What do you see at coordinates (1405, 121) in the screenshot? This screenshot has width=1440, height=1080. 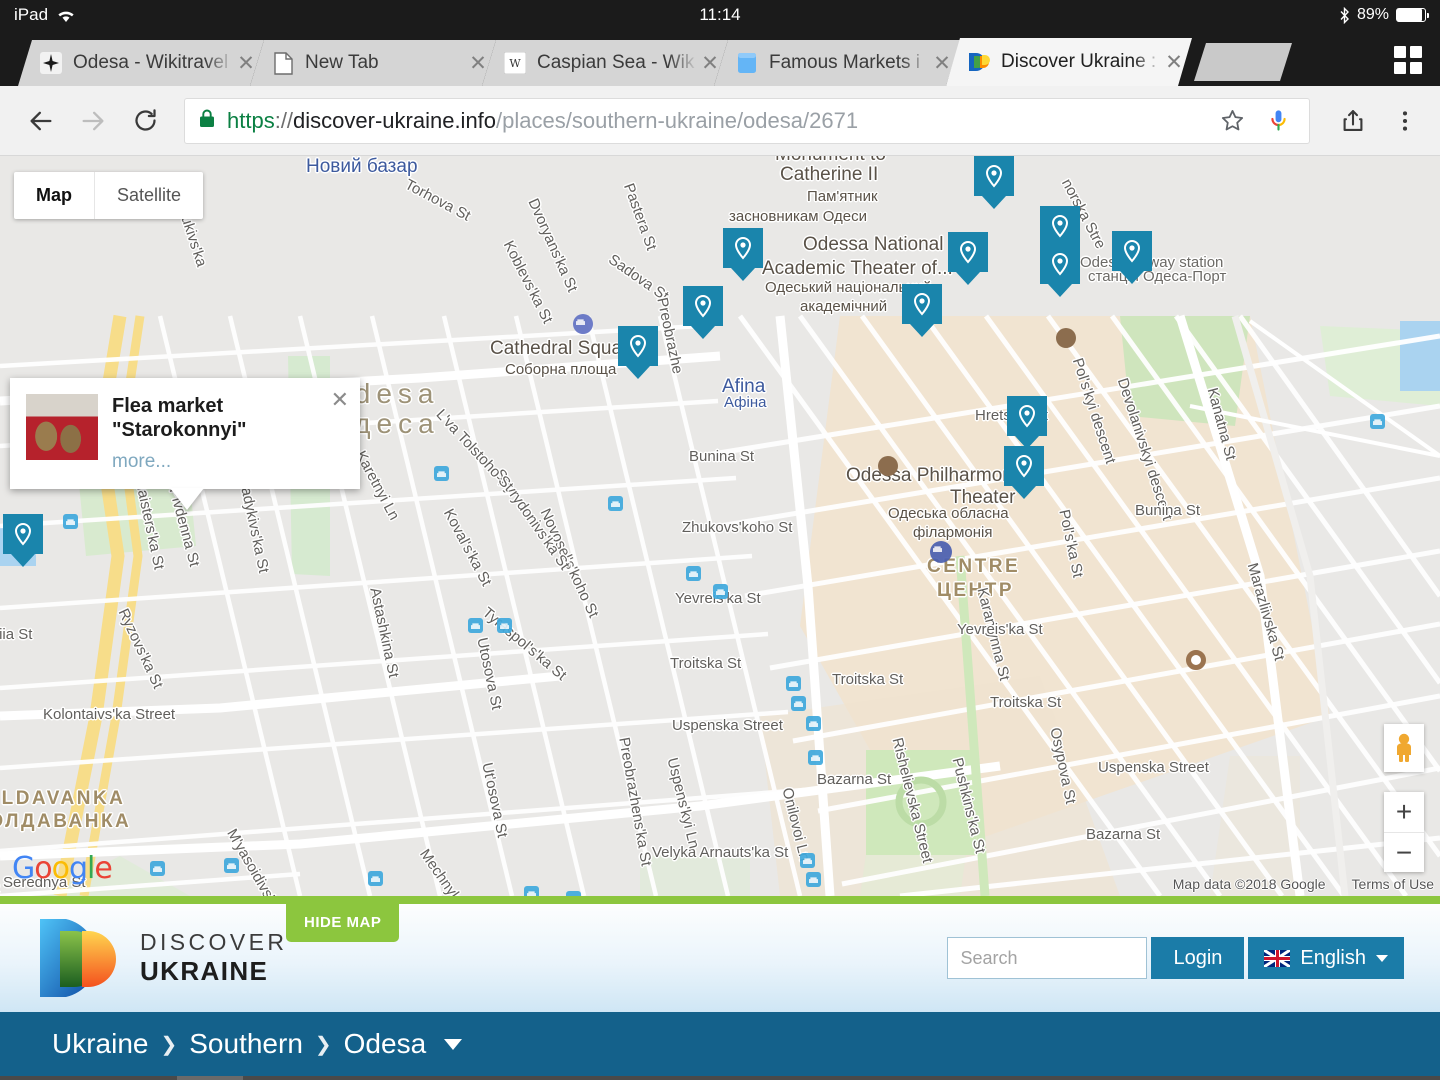 I see `more-vertical-icon` at bounding box center [1405, 121].